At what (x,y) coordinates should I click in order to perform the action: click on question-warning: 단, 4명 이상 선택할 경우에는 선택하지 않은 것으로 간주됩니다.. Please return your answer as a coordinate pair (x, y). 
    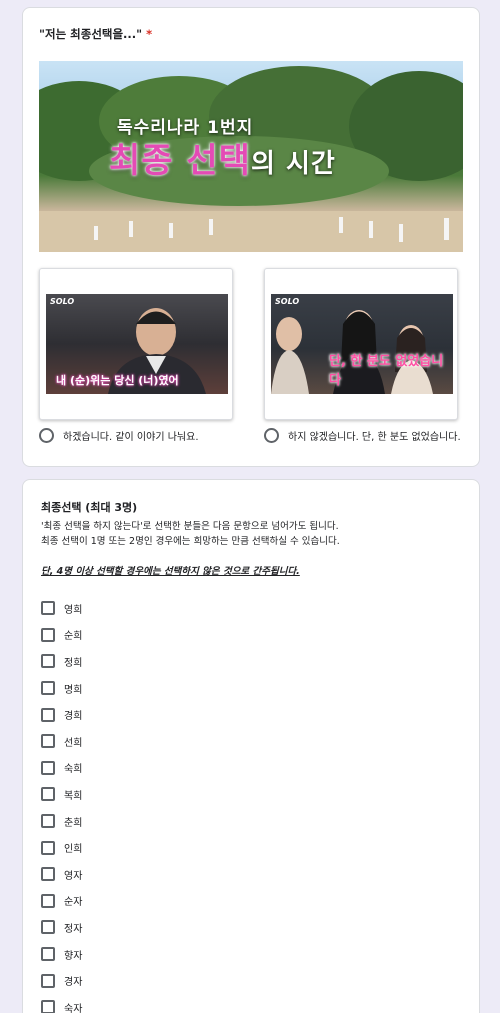
    Looking at the image, I should click on (170, 571).